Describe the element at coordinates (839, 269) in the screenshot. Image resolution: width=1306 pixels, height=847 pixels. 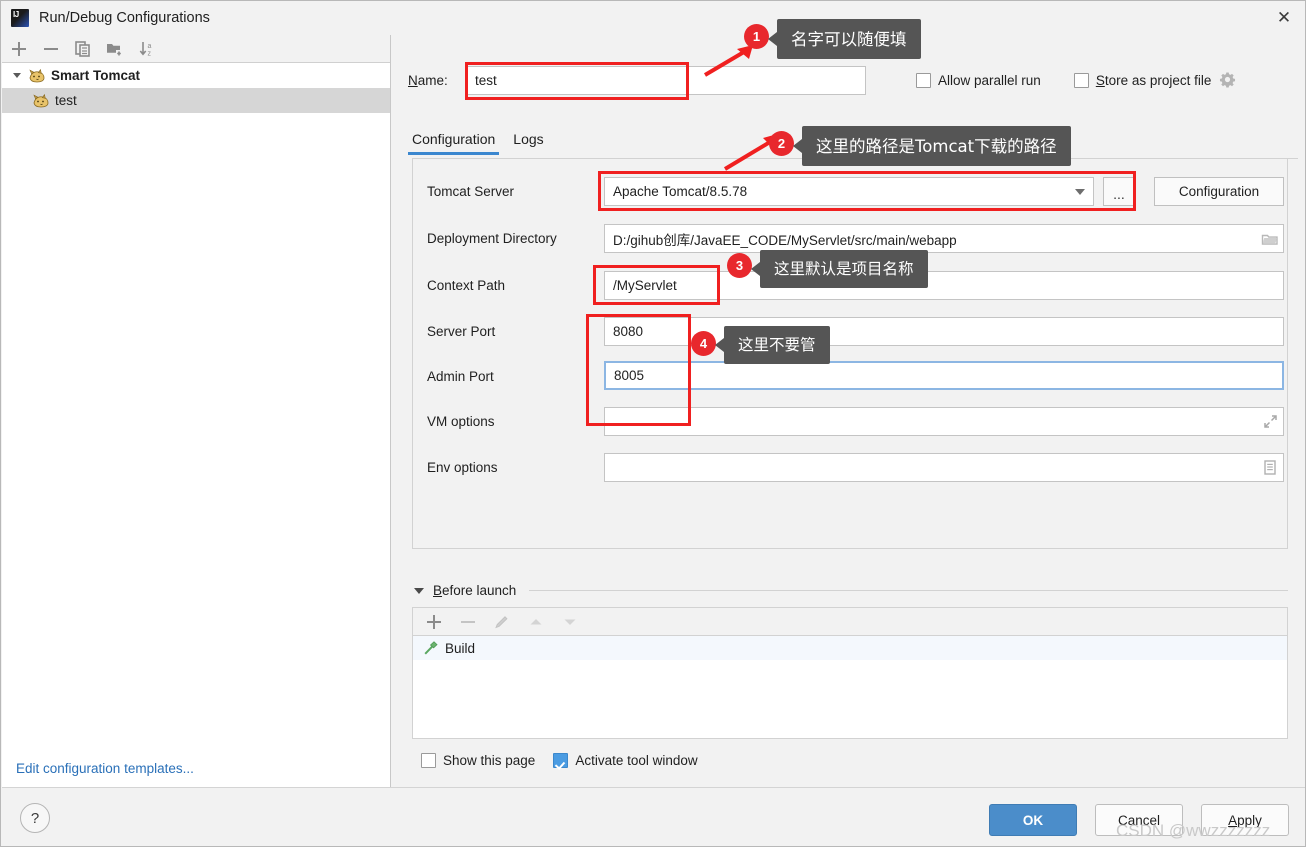
I see `annotation-tooltip-3: 这里默认是项目名称` at that location.